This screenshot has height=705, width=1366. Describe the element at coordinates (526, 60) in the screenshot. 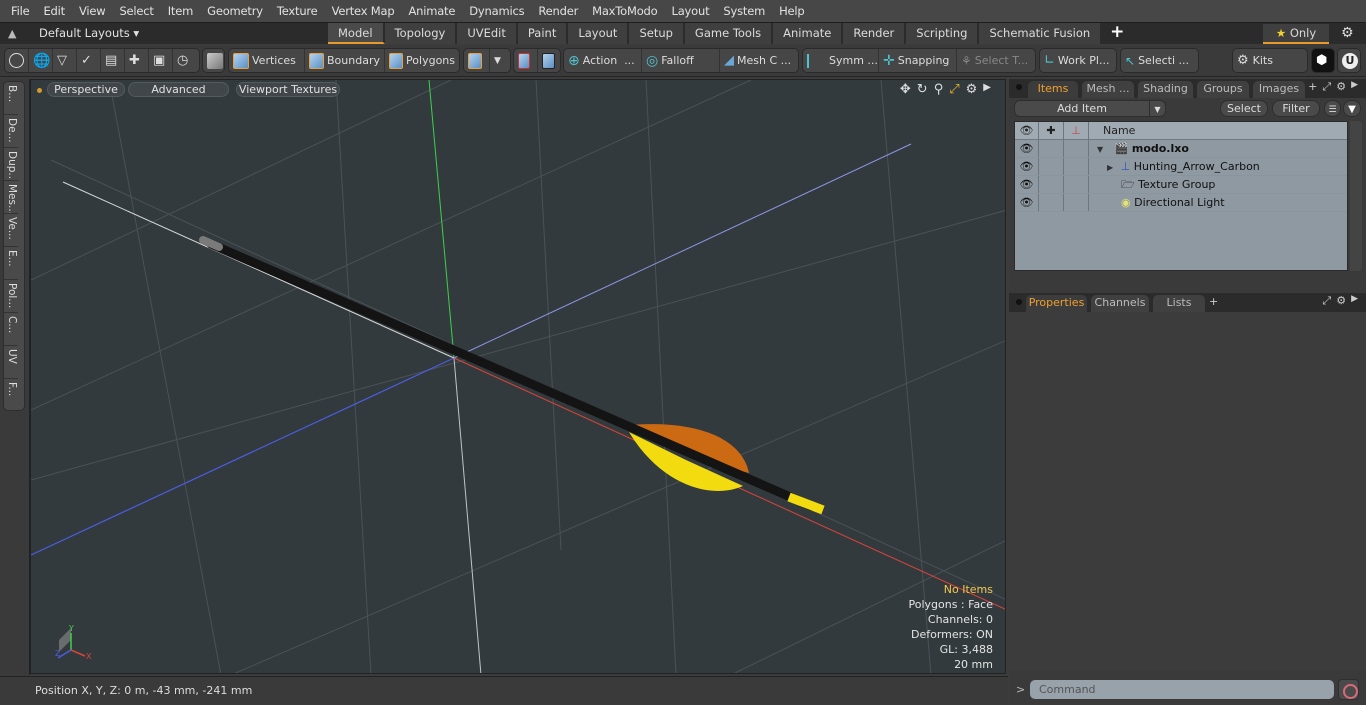

I see `pivot-button` at that location.